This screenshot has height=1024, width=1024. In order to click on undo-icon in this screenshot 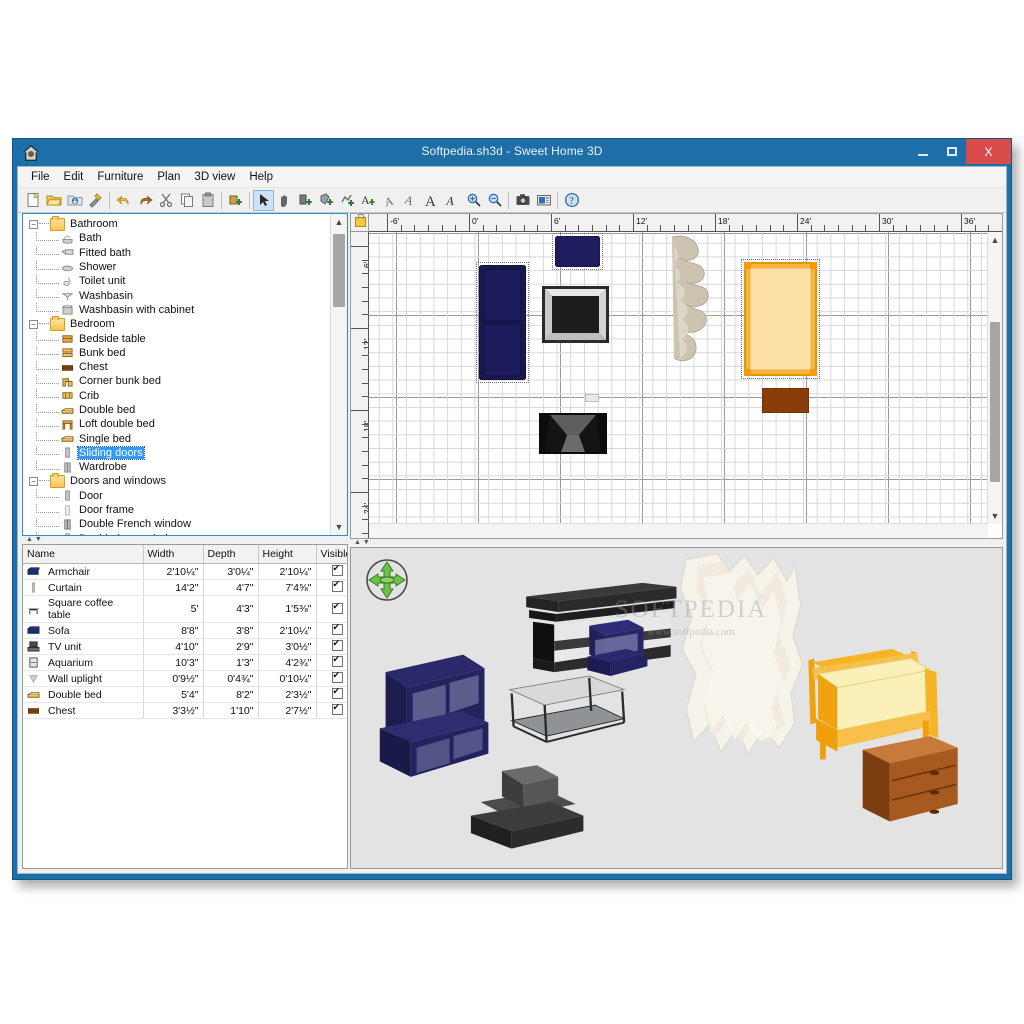, I will do `click(123, 200)`.